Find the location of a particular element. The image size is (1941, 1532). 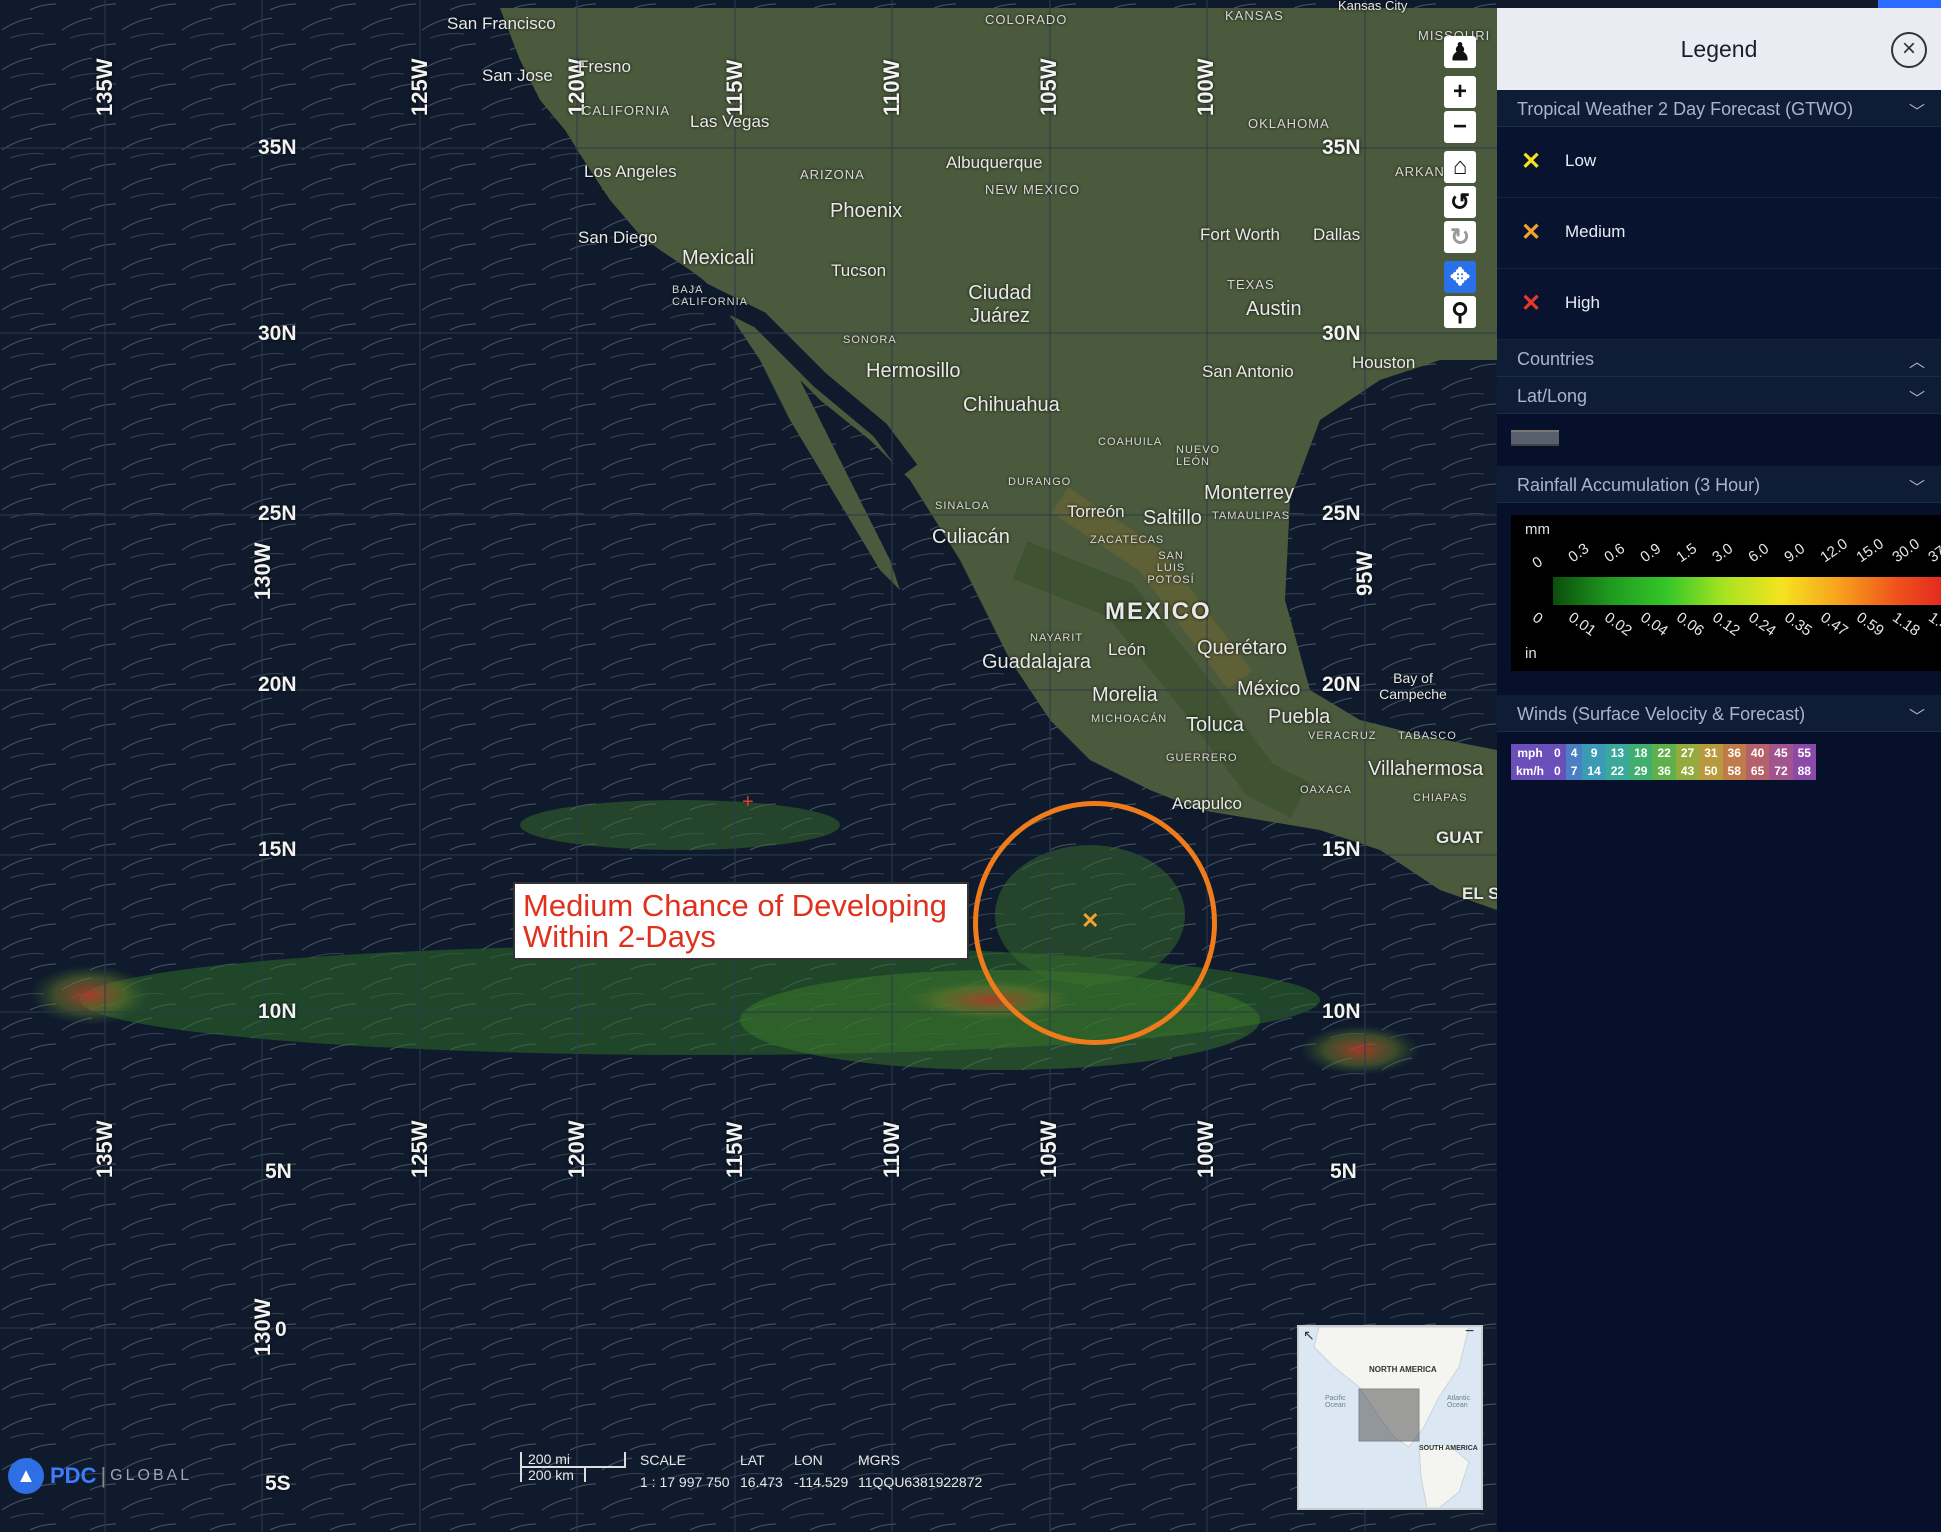

rain-tick-mm: 12.0 is located at coordinates (1834, 550).